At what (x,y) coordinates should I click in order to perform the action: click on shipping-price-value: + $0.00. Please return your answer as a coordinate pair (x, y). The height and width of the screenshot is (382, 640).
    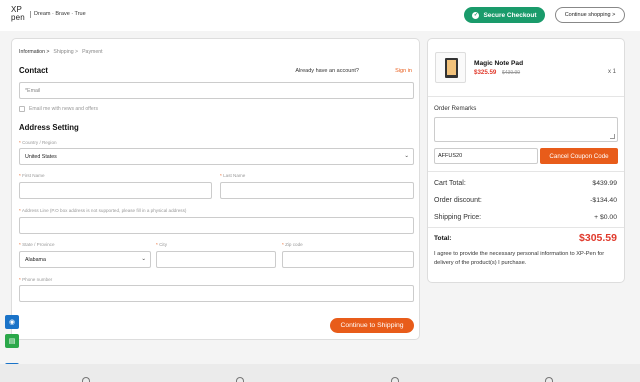
    Looking at the image, I should click on (605, 217).